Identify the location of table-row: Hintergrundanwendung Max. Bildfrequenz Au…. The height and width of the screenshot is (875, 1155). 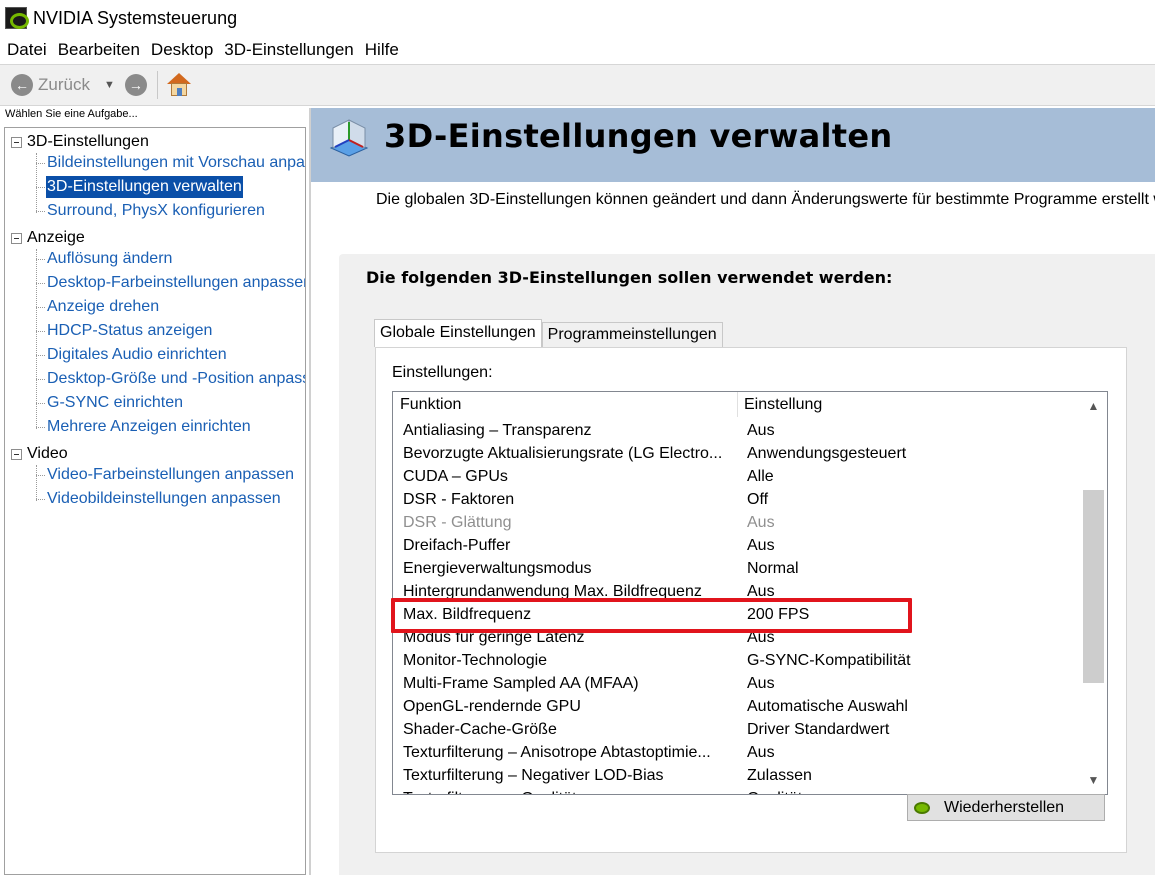
(737, 591).